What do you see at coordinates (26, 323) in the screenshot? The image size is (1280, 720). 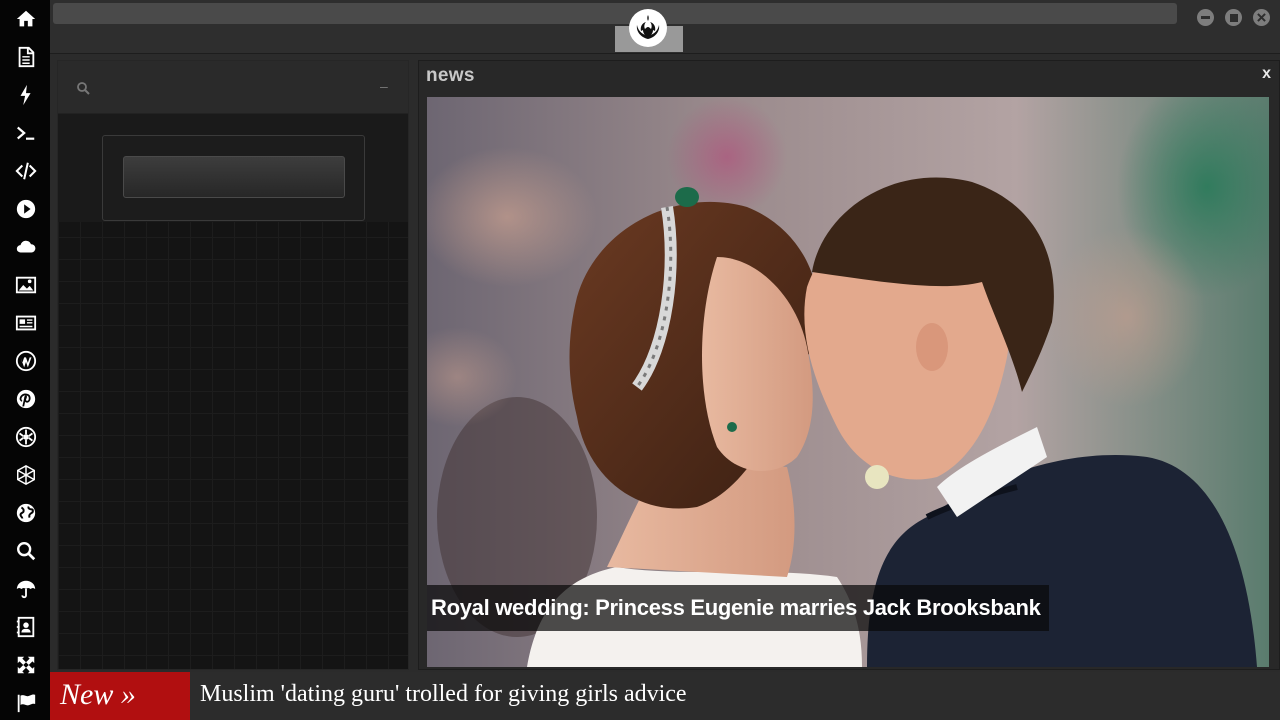 I see `newspaper-icon` at bounding box center [26, 323].